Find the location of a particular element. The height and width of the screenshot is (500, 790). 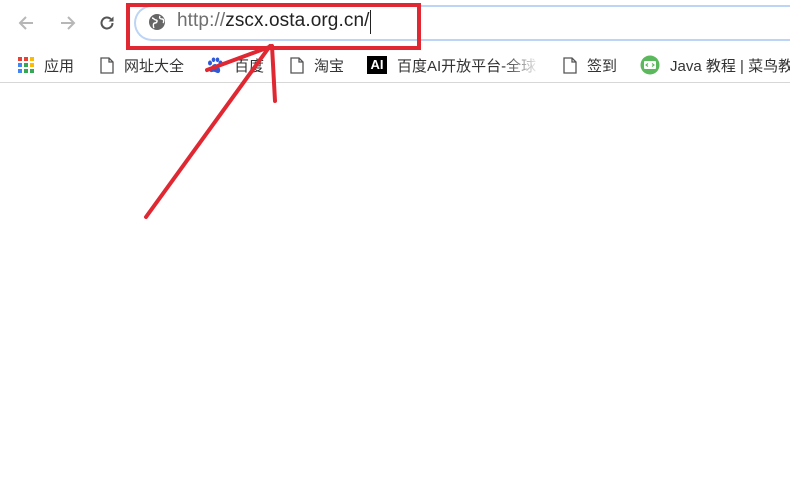

globe-icon is located at coordinates (157, 22).